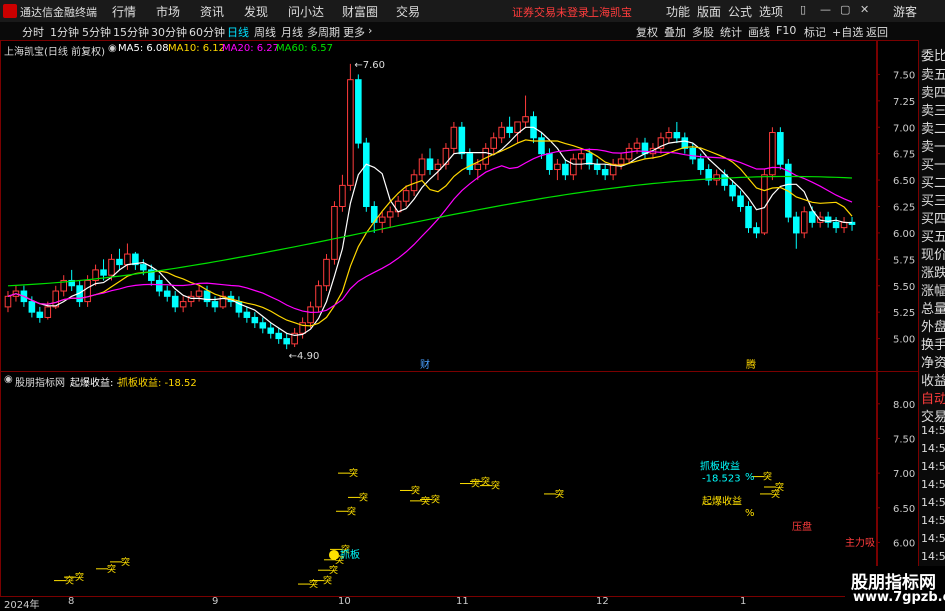  I want to click on menu-banmian: 版面, so click(709, 11).